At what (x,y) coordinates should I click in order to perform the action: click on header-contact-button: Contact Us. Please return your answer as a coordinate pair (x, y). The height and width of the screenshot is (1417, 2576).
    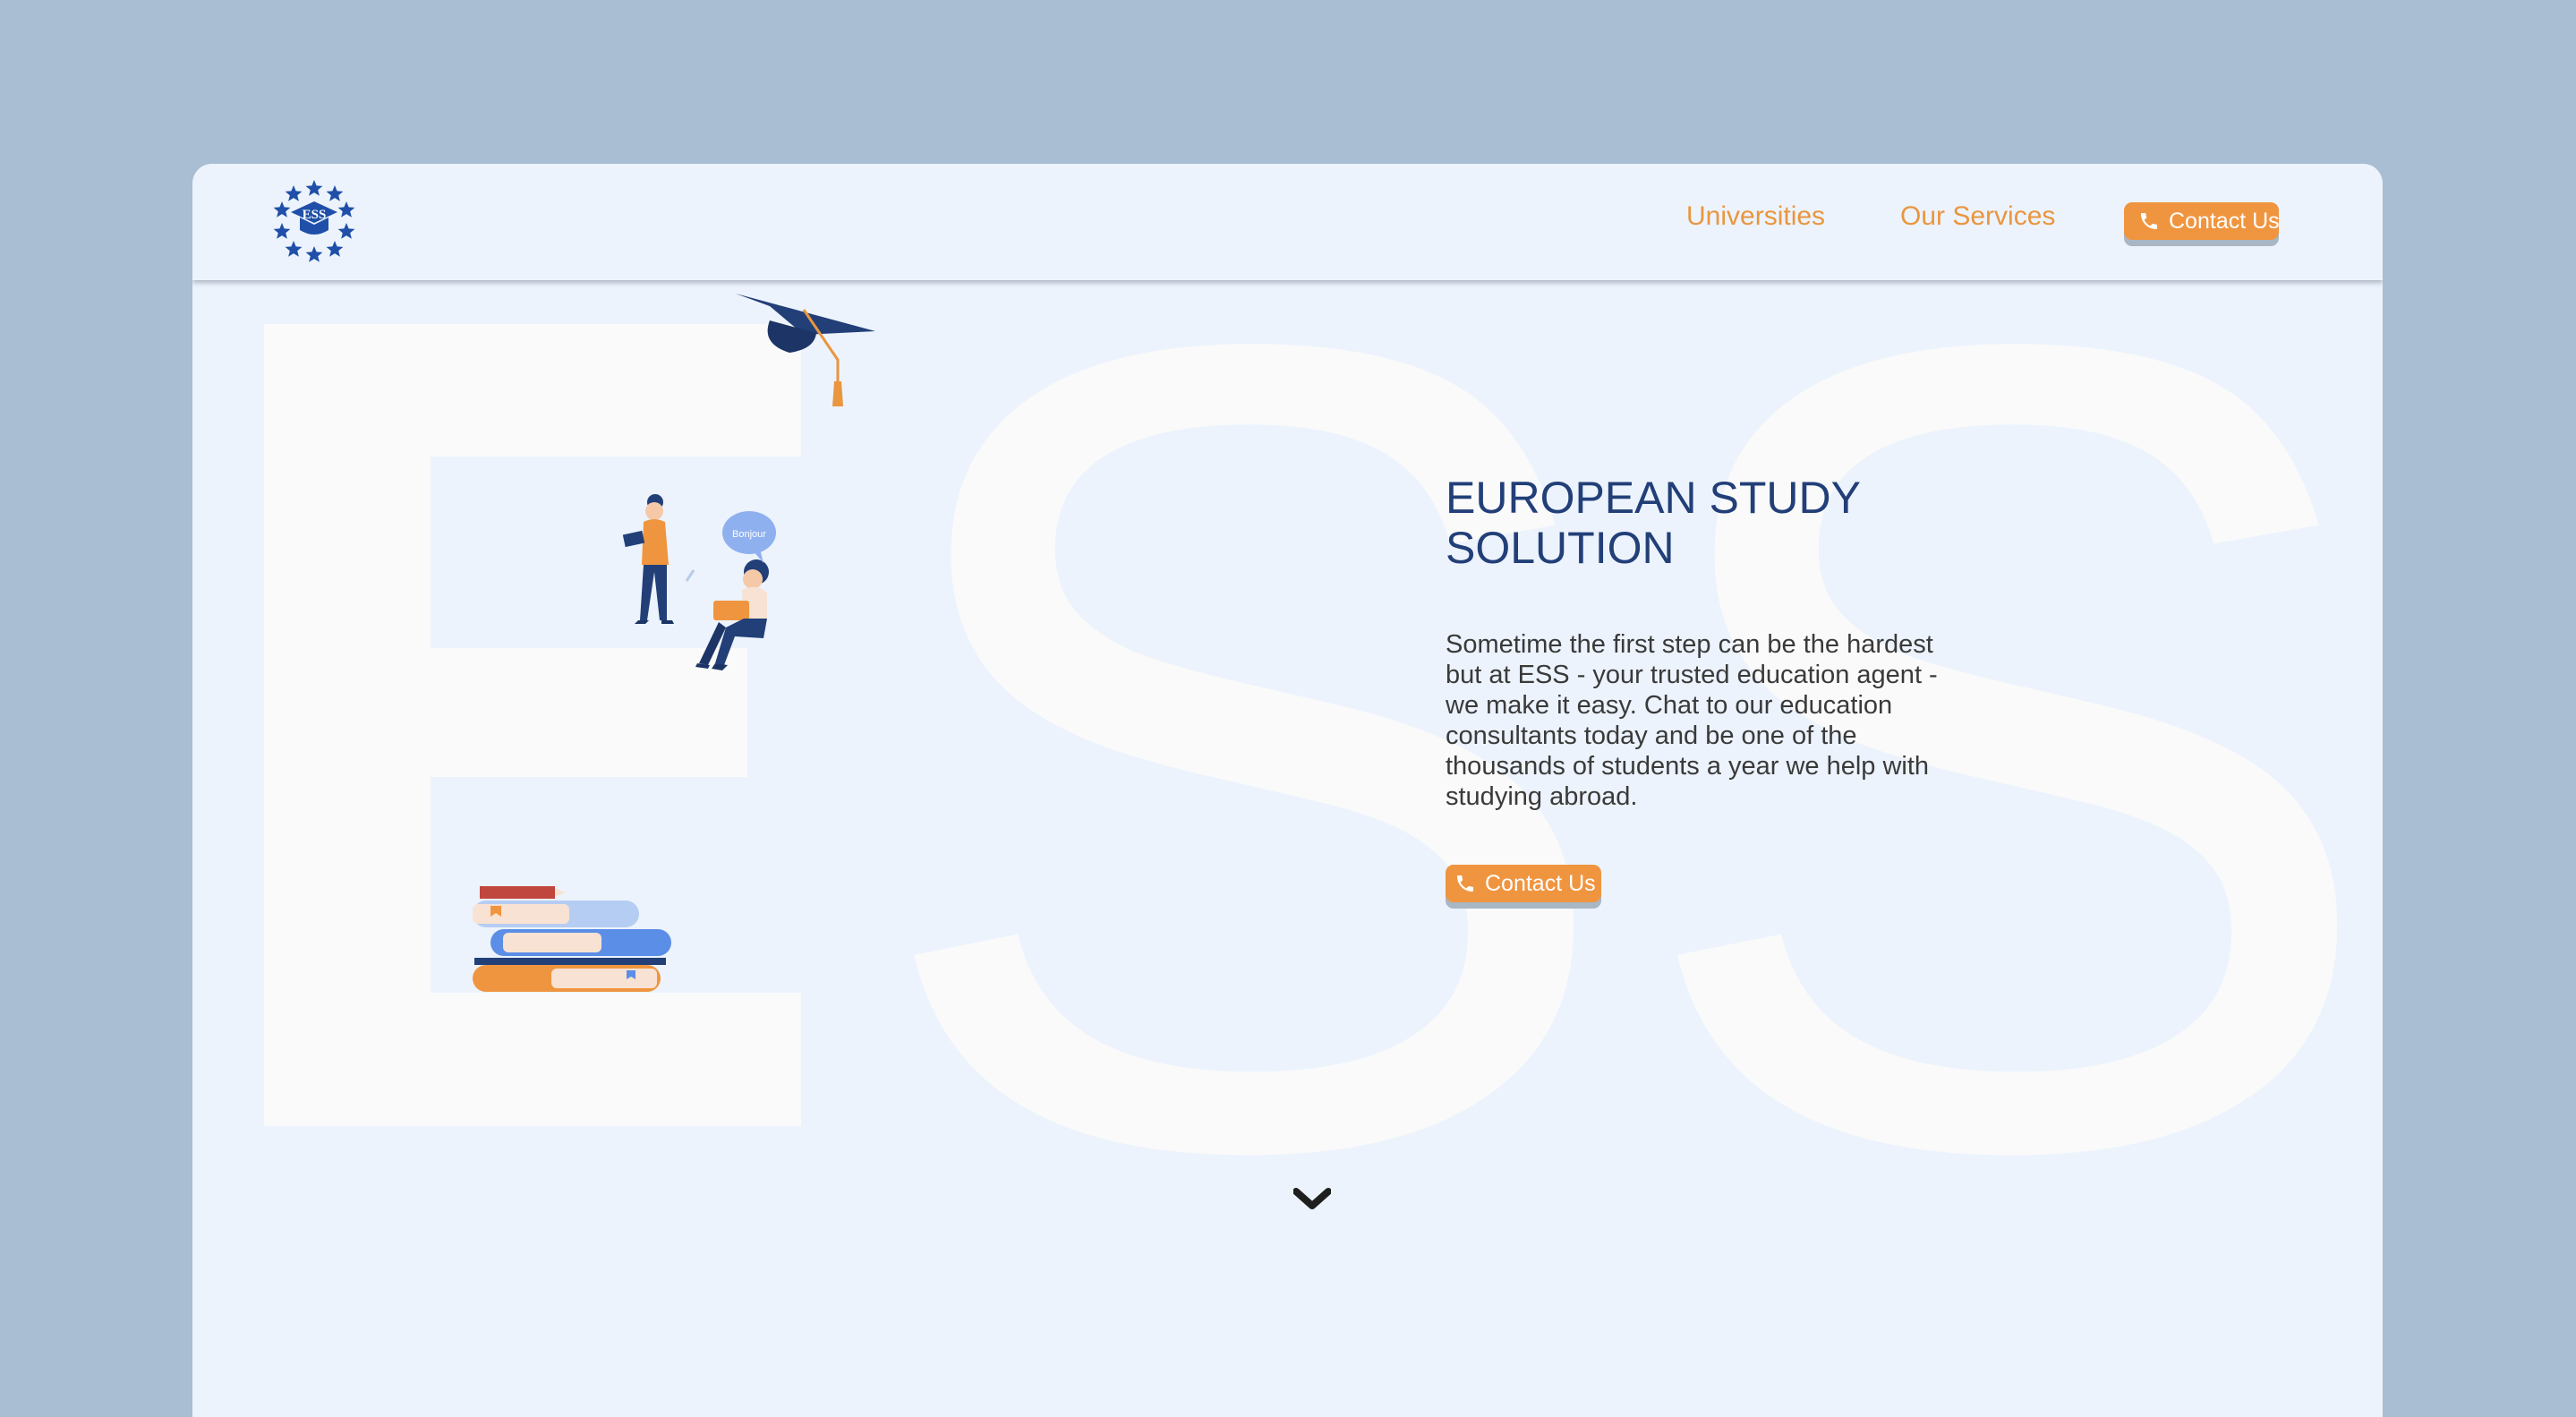
    Looking at the image, I should click on (2202, 221).